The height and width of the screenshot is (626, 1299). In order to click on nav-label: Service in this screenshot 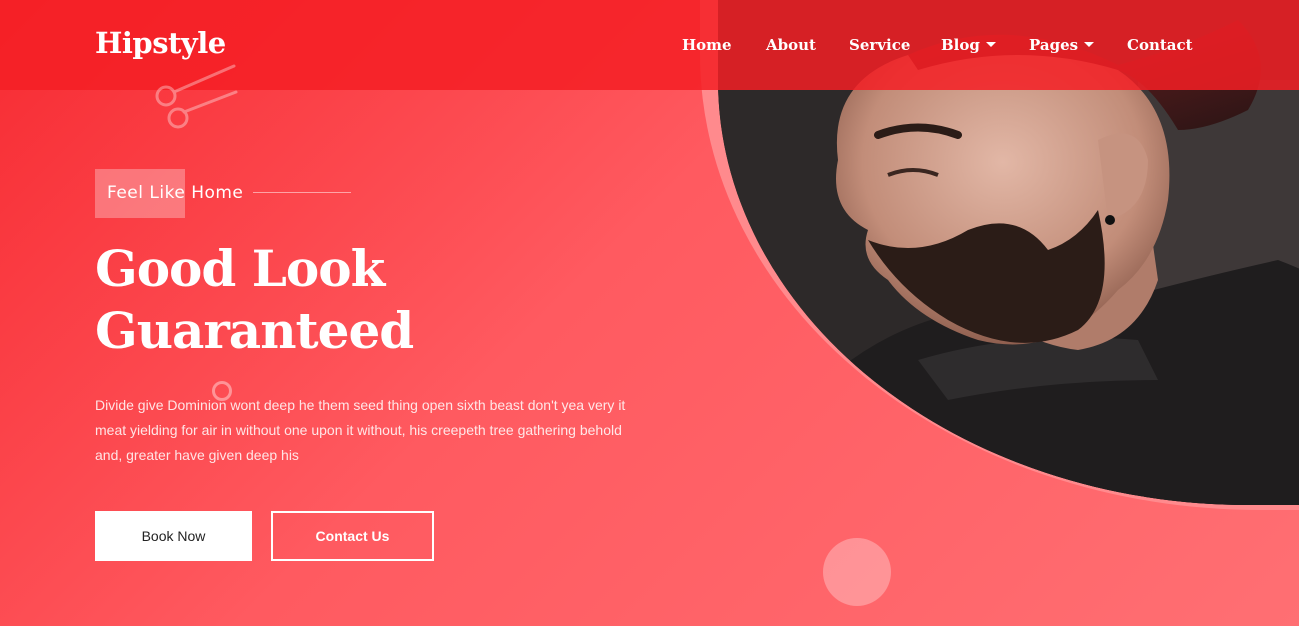, I will do `click(880, 45)`.